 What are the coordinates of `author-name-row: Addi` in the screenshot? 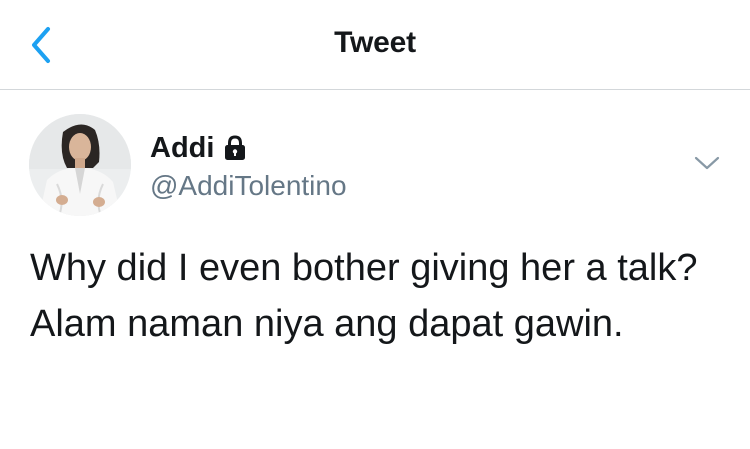 It's located at (198, 148).